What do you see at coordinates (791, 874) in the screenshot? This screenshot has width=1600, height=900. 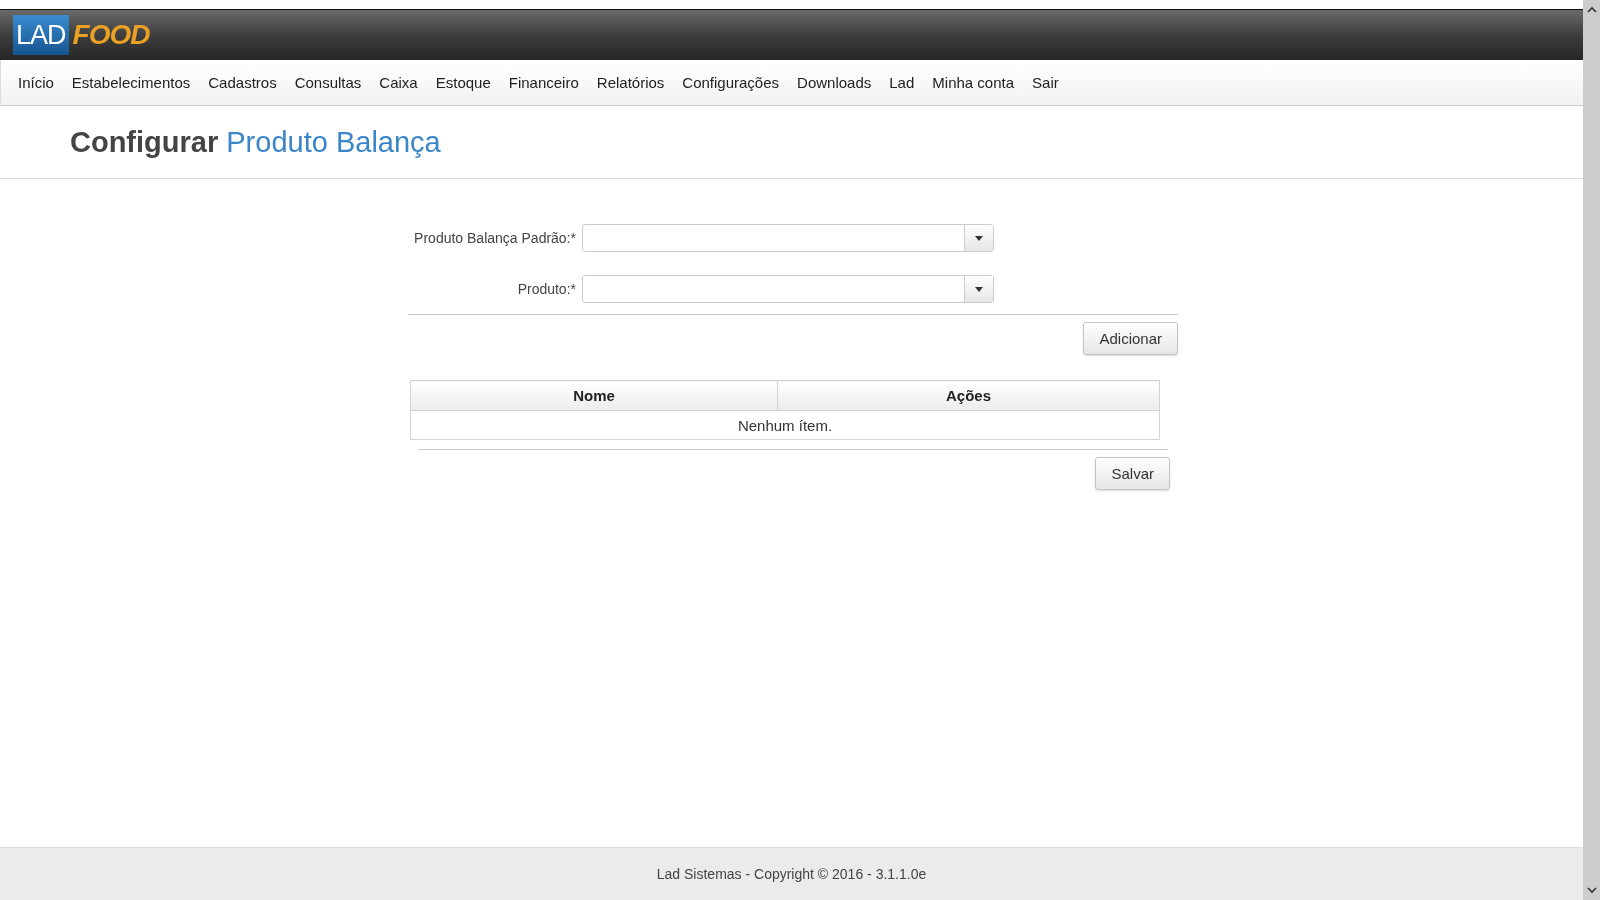 I see `copyright-text: Lad Sistemas - Copyright © 2016 - 3.1.1.0e` at bounding box center [791, 874].